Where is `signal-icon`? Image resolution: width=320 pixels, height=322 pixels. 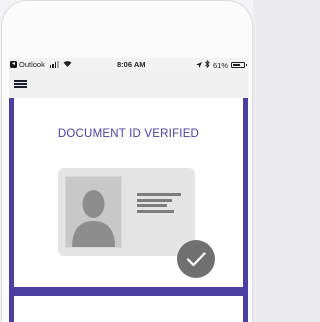
signal-icon is located at coordinates (54, 64).